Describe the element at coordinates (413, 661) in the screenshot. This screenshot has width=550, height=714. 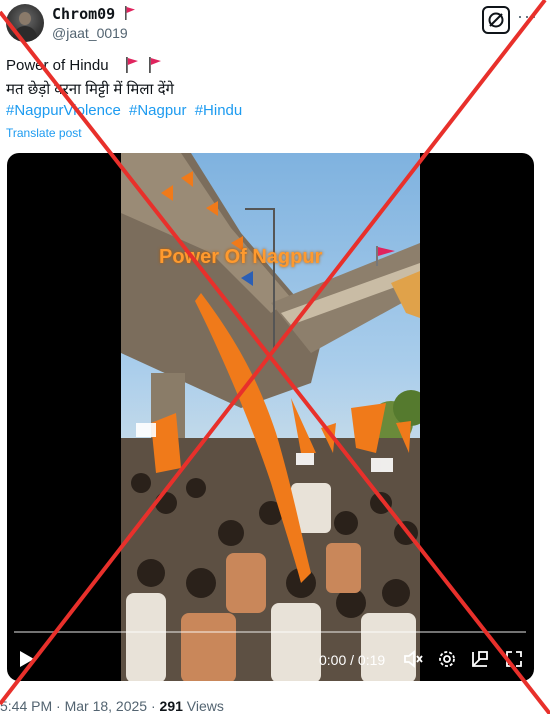
I see `mute-icon` at that location.